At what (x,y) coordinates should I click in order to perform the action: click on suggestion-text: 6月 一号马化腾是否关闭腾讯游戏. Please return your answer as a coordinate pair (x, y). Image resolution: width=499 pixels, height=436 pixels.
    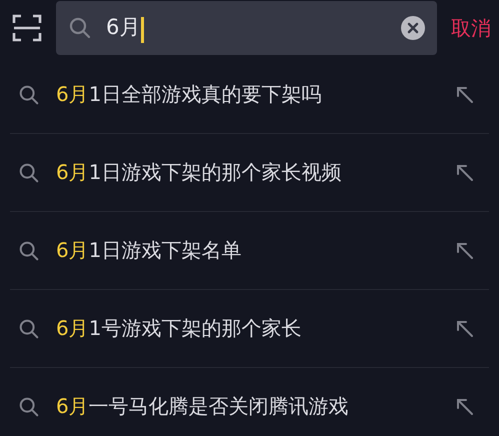
    Looking at the image, I should click on (247, 406).